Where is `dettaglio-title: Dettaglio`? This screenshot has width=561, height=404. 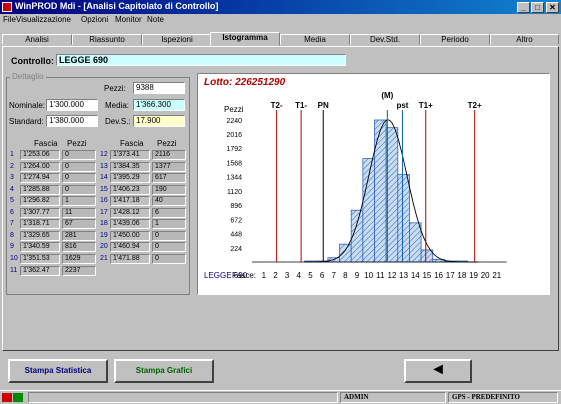
dettaglio-title: Dettaglio is located at coordinates (28, 76).